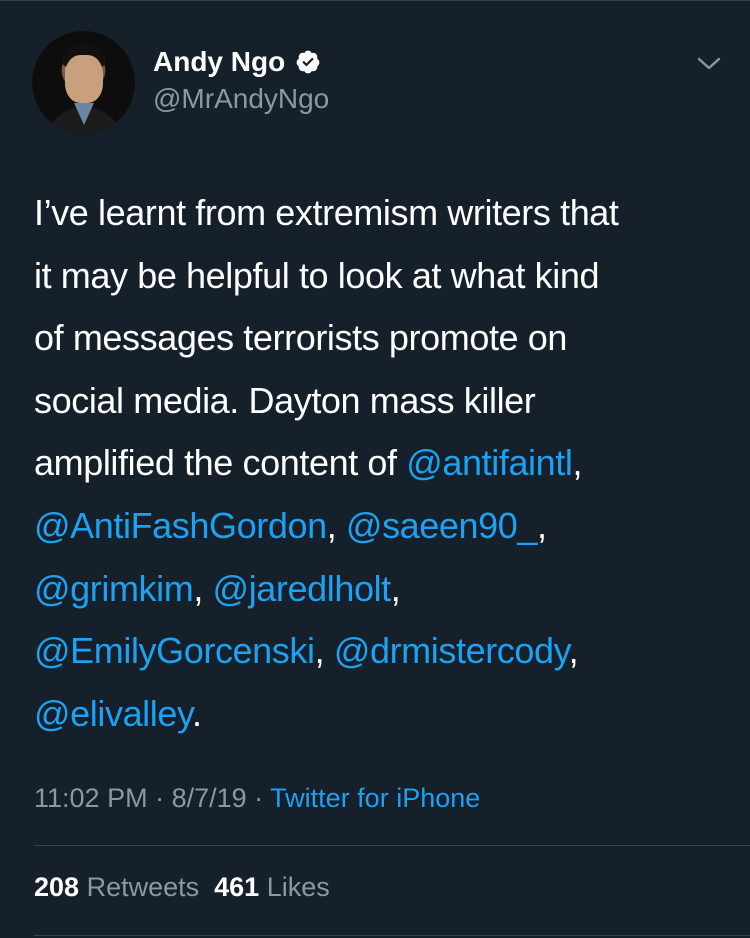  Describe the element at coordinates (219, 62) in the screenshot. I see `display-name: Andy Ngo` at that location.